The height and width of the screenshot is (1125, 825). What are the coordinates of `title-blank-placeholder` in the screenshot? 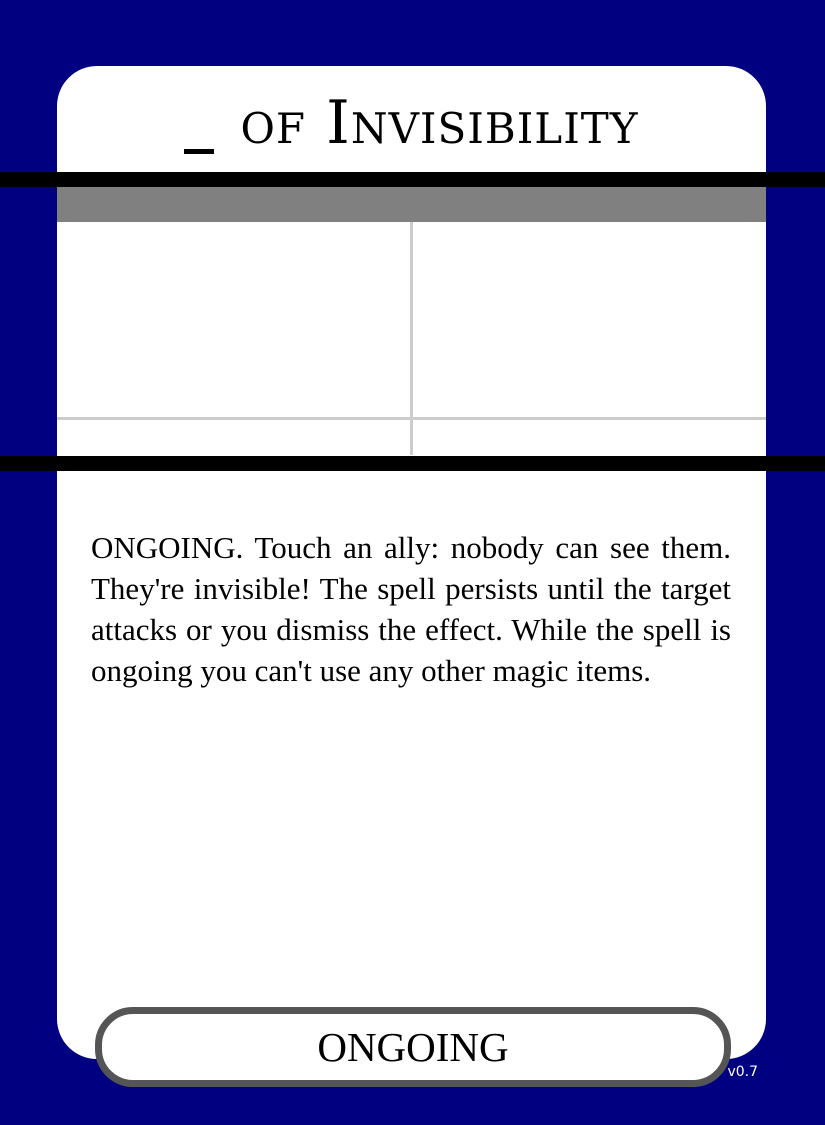 It's located at (199, 151).